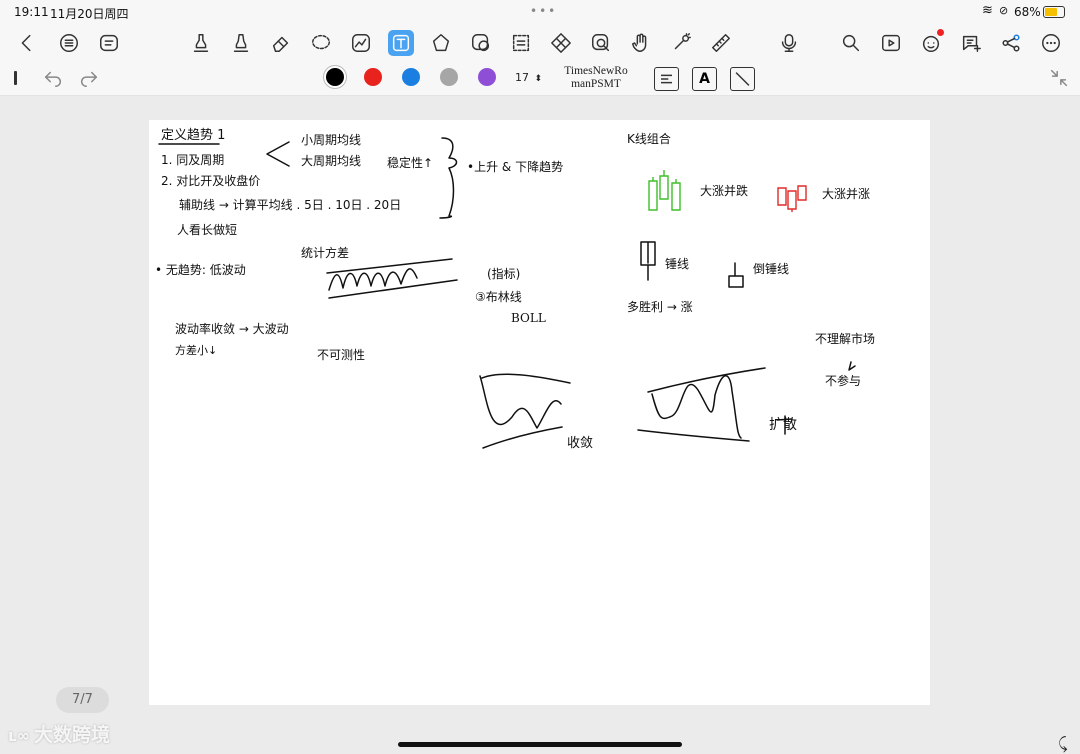 This screenshot has height=754, width=1080. I want to click on note-bollinger: ③布林线, so click(498, 297).